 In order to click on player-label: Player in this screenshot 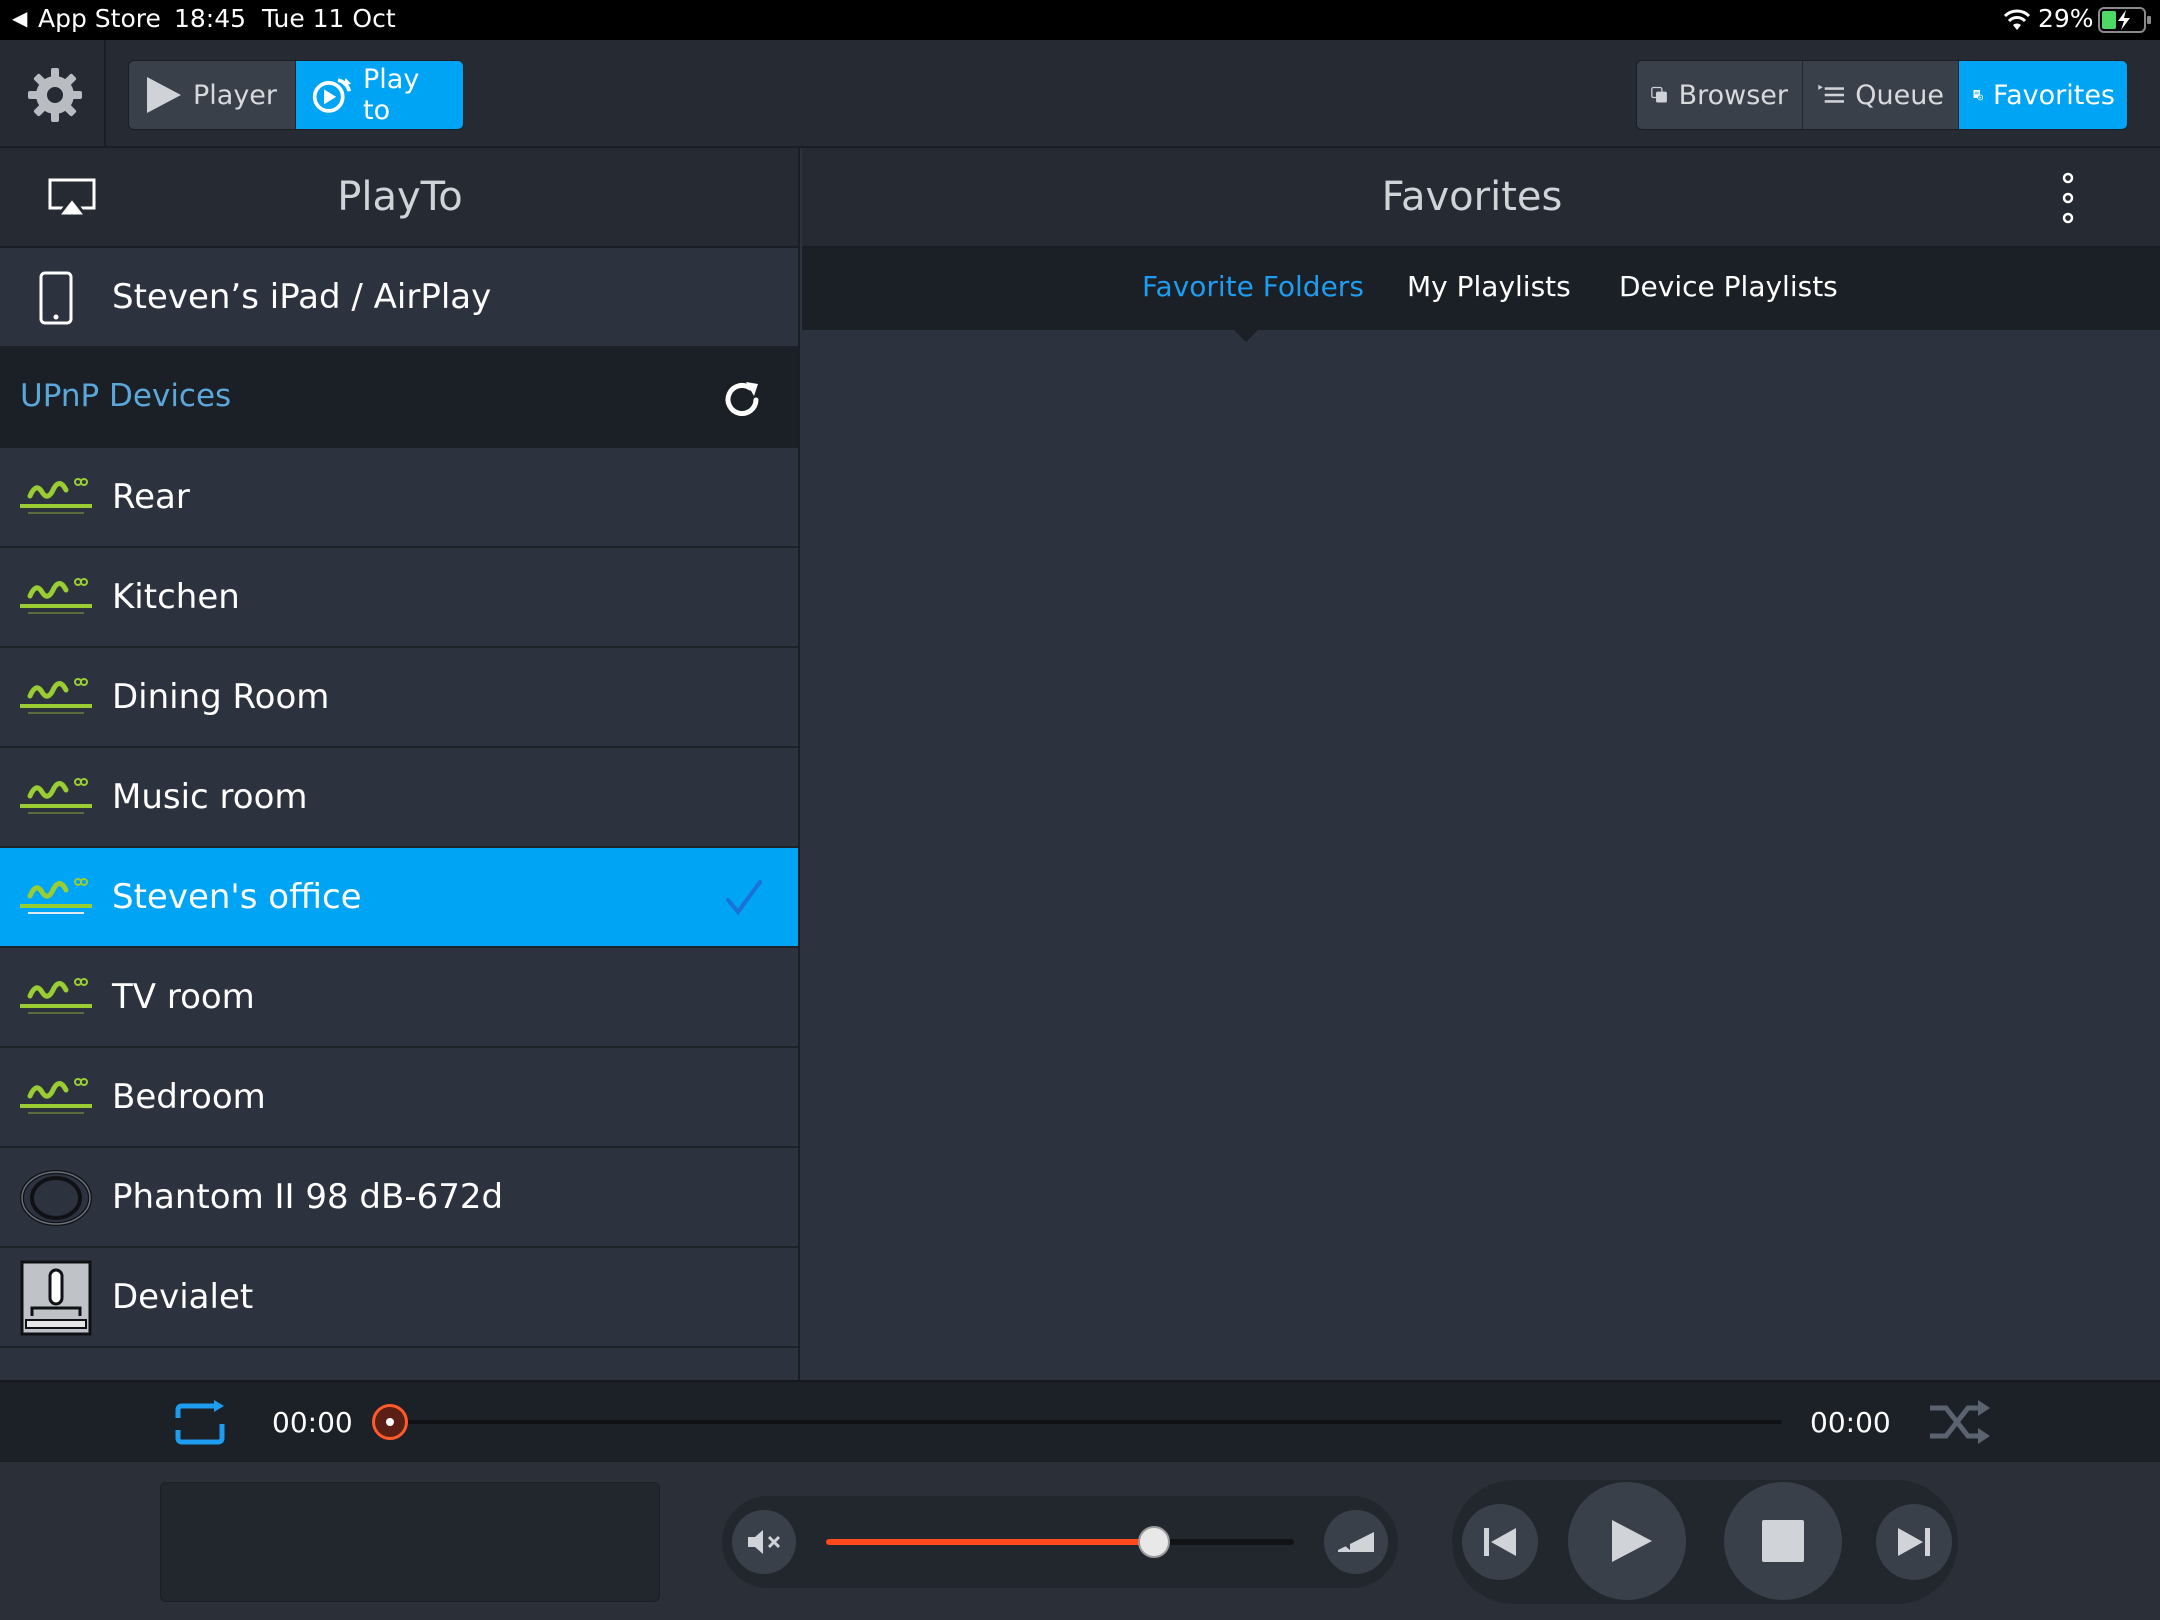, I will do `click(235, 95)`.